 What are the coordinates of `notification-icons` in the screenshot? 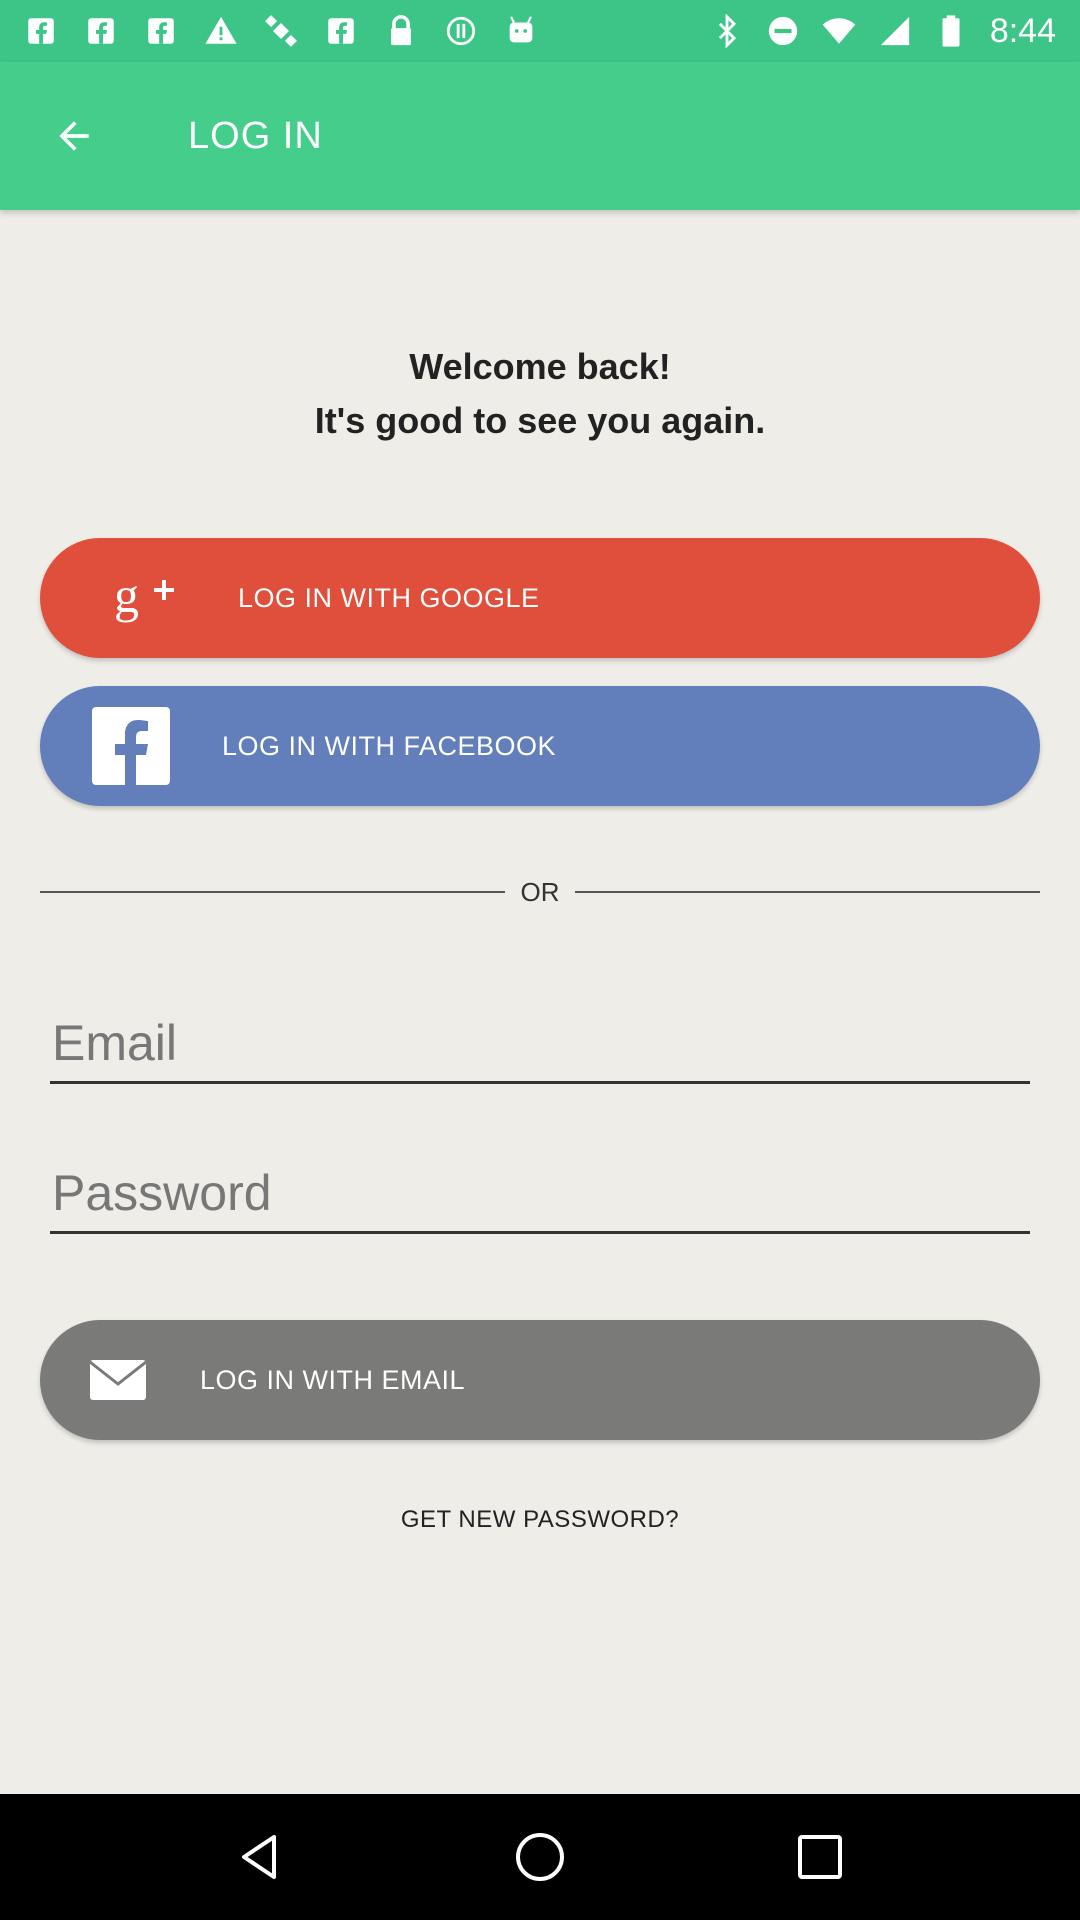 It's located at (281, 31).